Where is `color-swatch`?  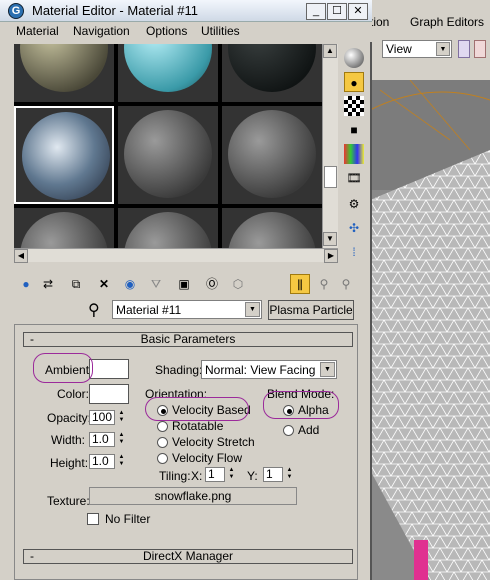 color-swatch is located at coordinates (109, 394).